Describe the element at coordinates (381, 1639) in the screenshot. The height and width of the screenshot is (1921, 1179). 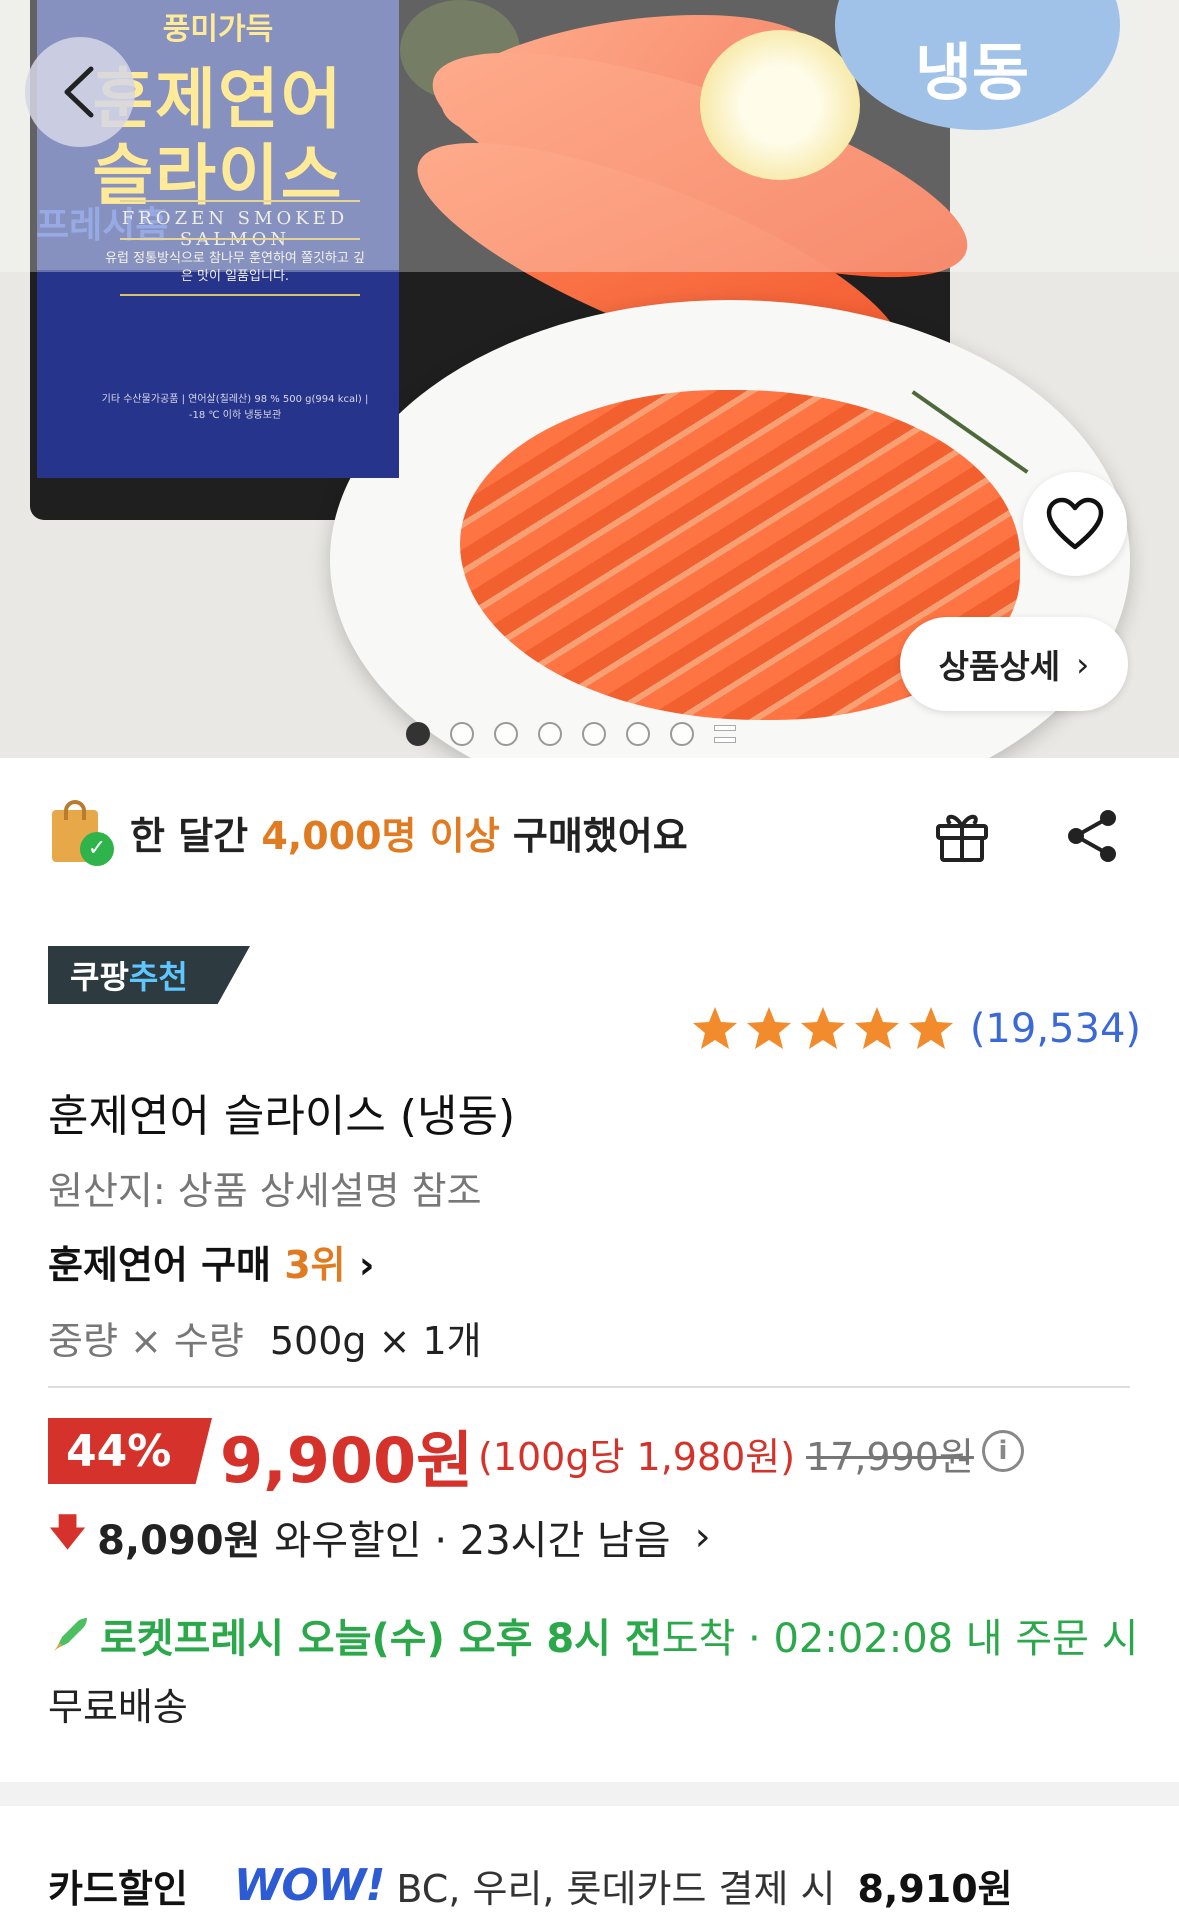
I see `delivery-eta: 로켓프레시 오늘(수) 오후 8시 전` at that location.